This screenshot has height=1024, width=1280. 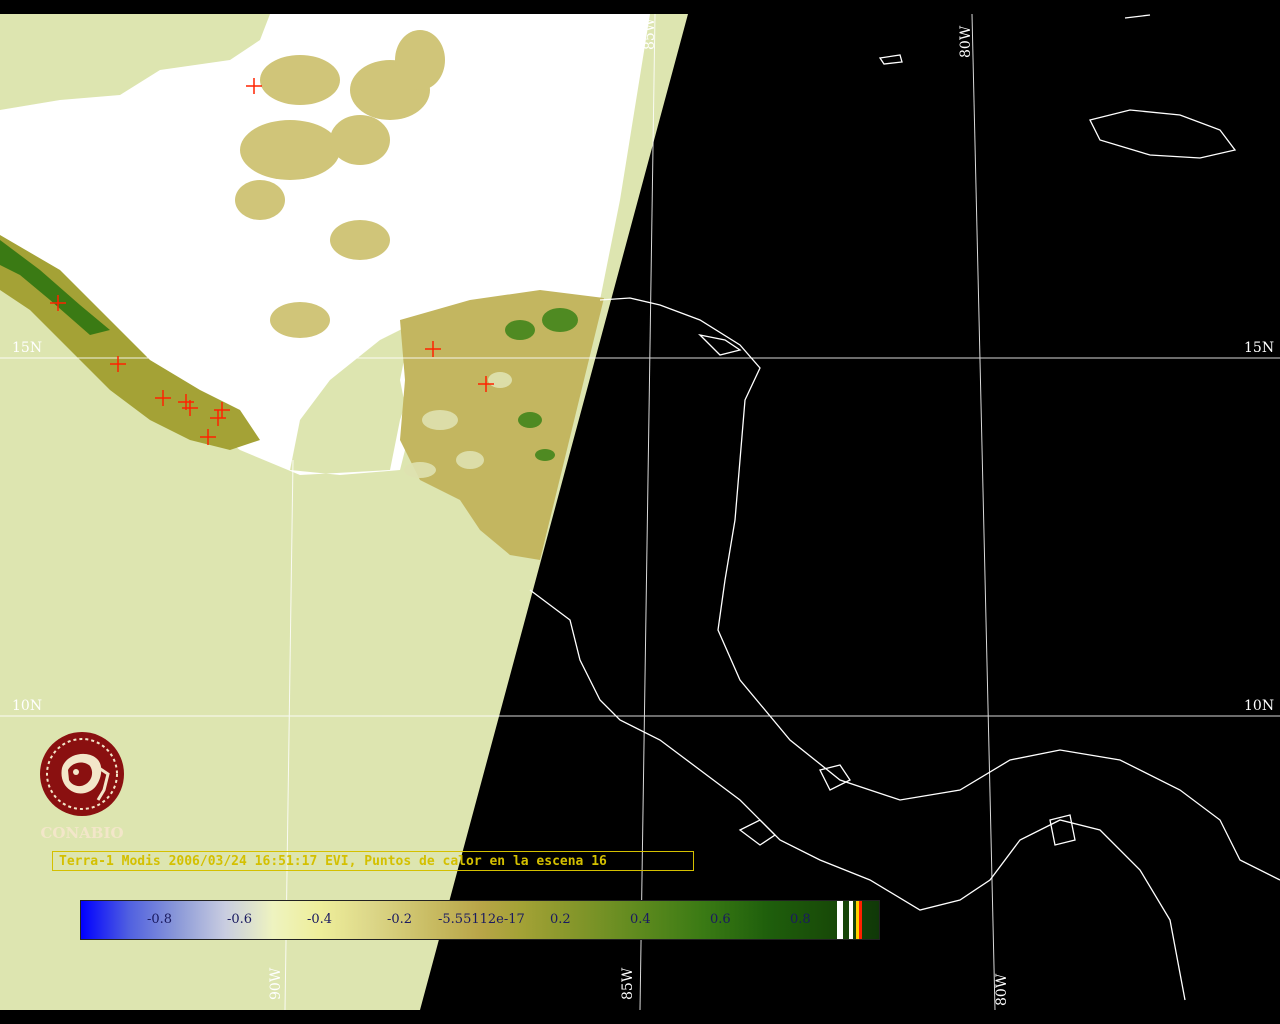 I want to click on colorbar-tick: -0.6, so click(x=240, y=919).